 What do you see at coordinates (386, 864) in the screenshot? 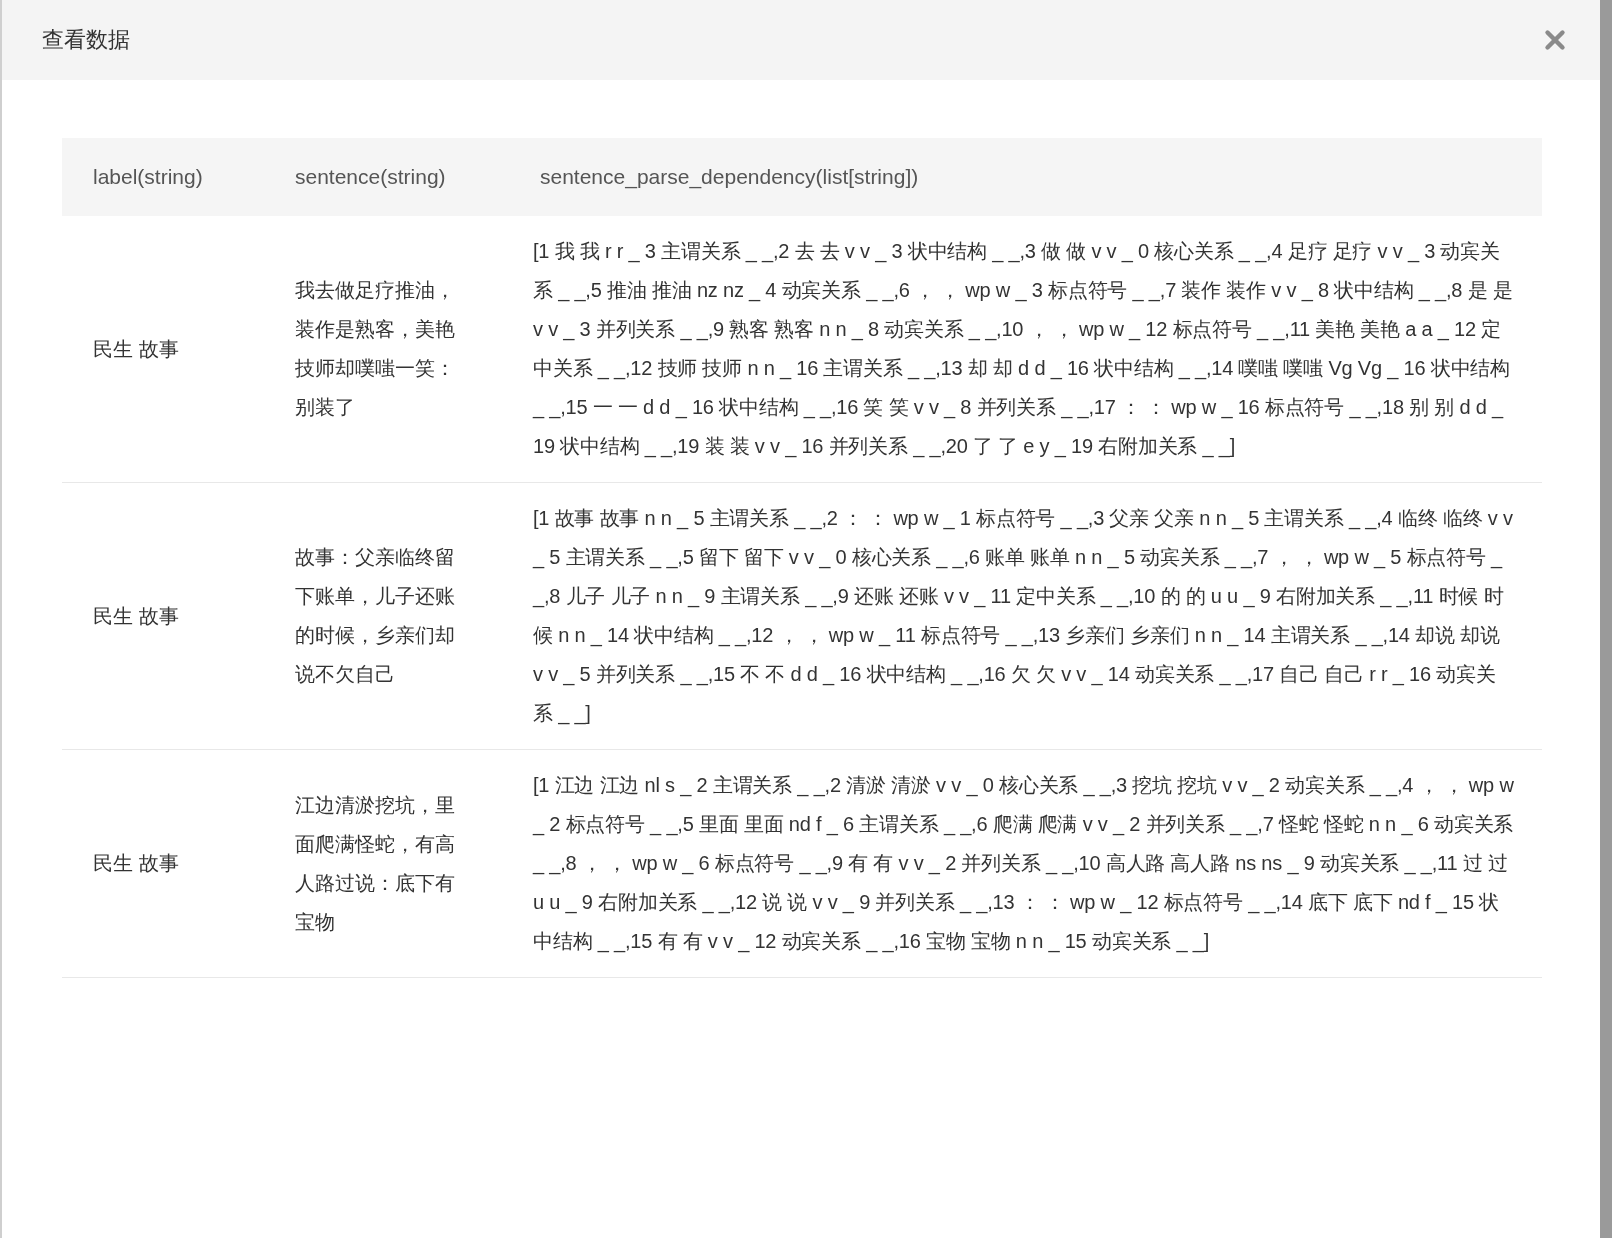
I see `table-cell: 江边清淤挖坑，里面爬满怪蛇，有高人路过说：底下有宝物` at bounding box center [386, 864].